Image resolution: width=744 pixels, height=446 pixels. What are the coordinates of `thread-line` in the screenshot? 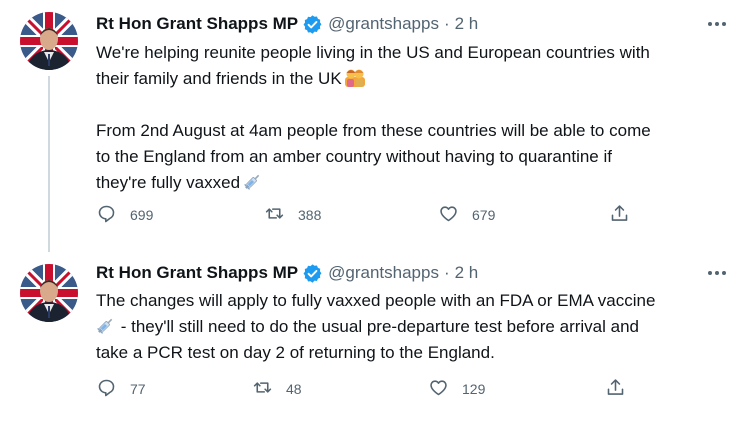 It's located at (49, 164).